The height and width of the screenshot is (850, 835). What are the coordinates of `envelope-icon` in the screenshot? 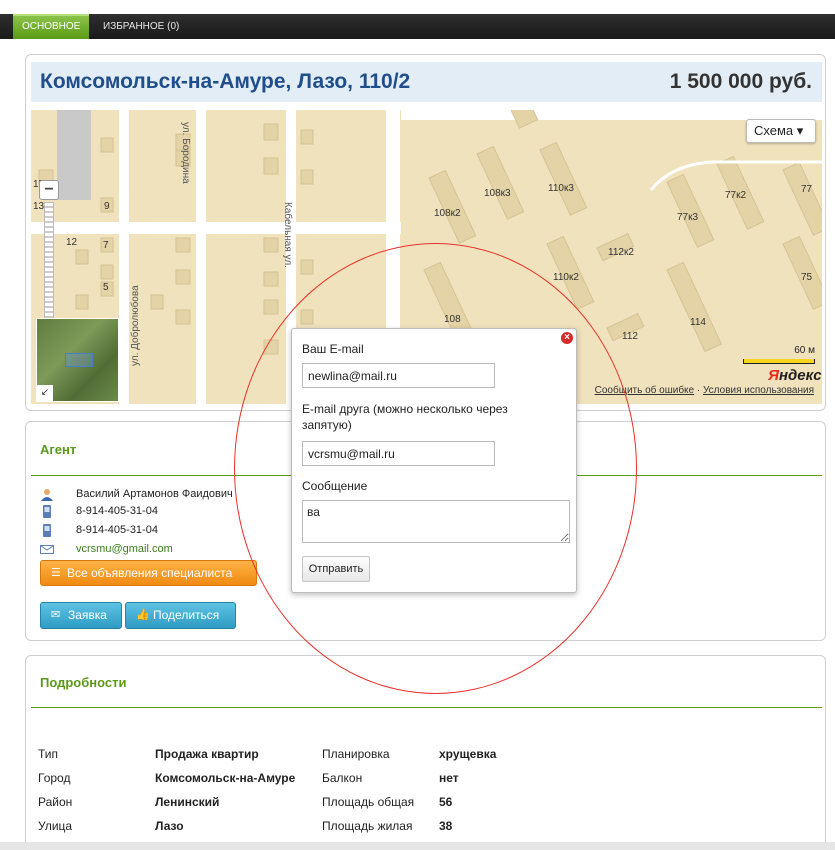 It's located at (47, 549).